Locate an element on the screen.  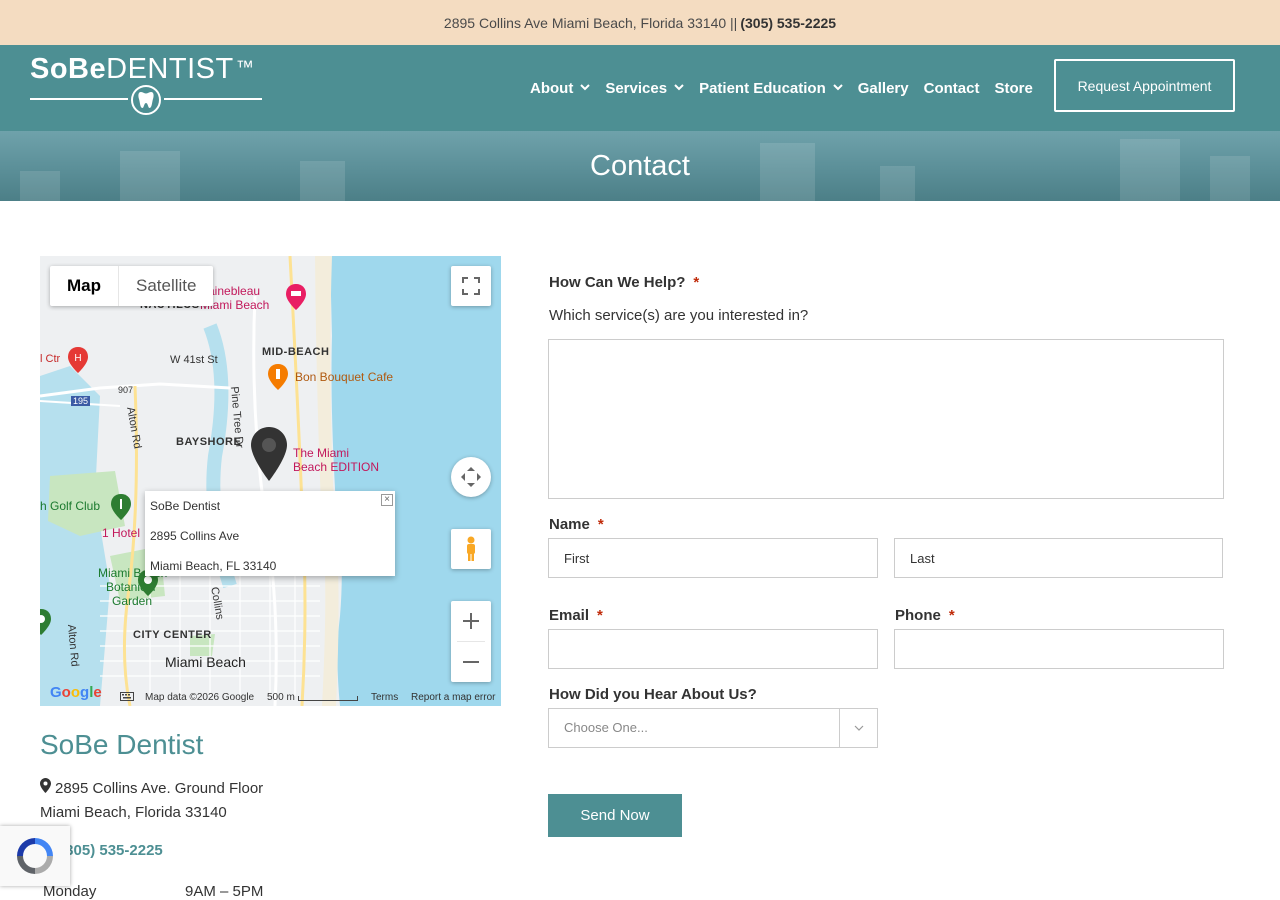
map-label-ctr: l Ctr is located at coordinates (50, 359).